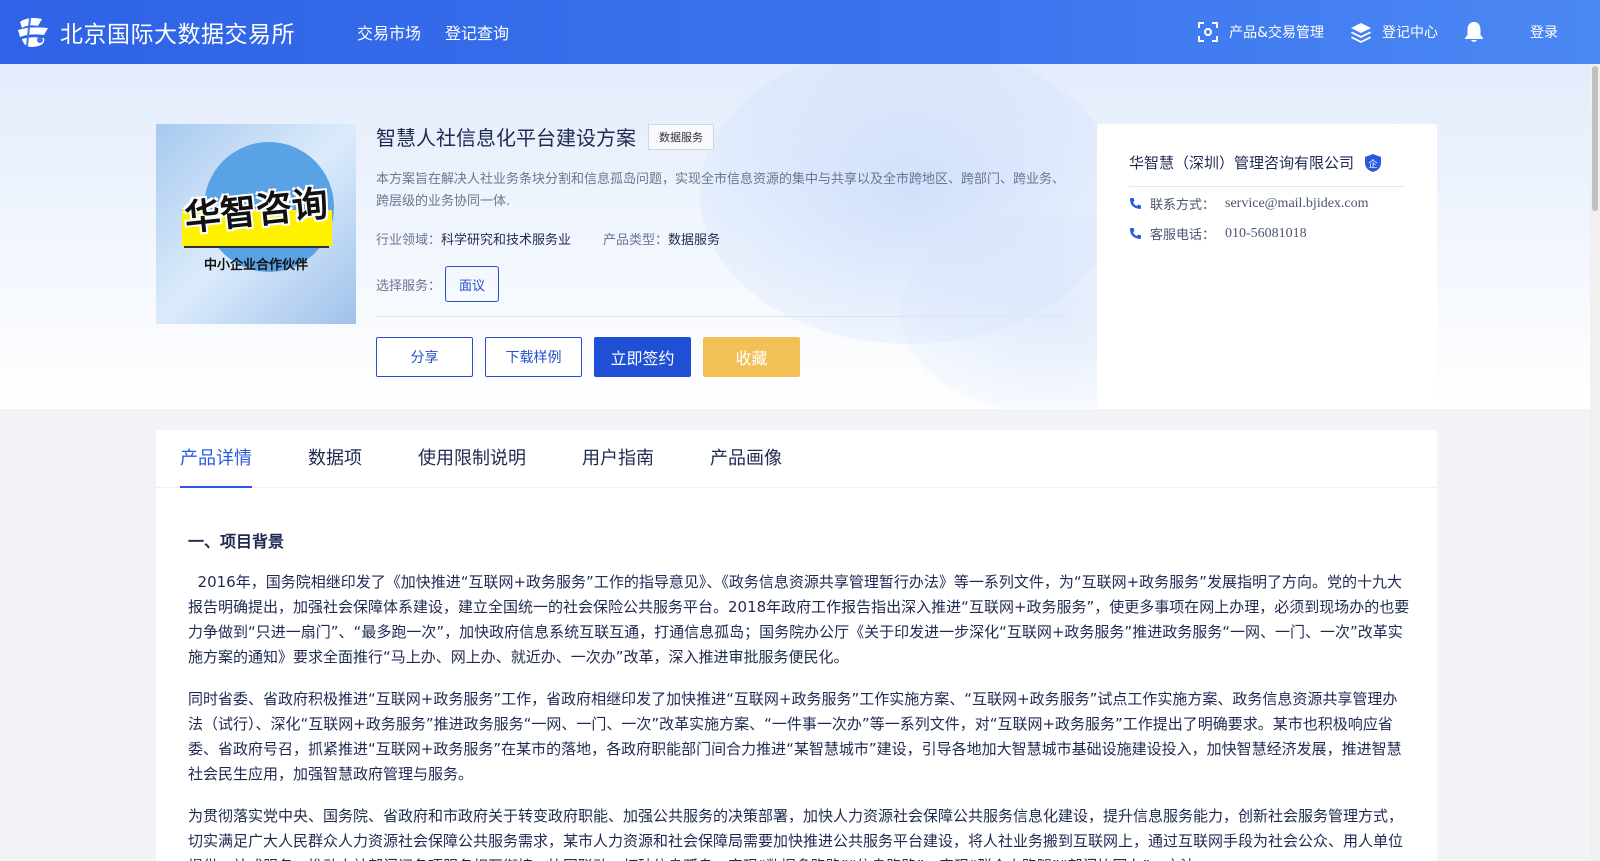 This screenshot has height=861, width=1600. I want to click on product-trade-management-link: 产品&交易管理, so click(1260, 32).